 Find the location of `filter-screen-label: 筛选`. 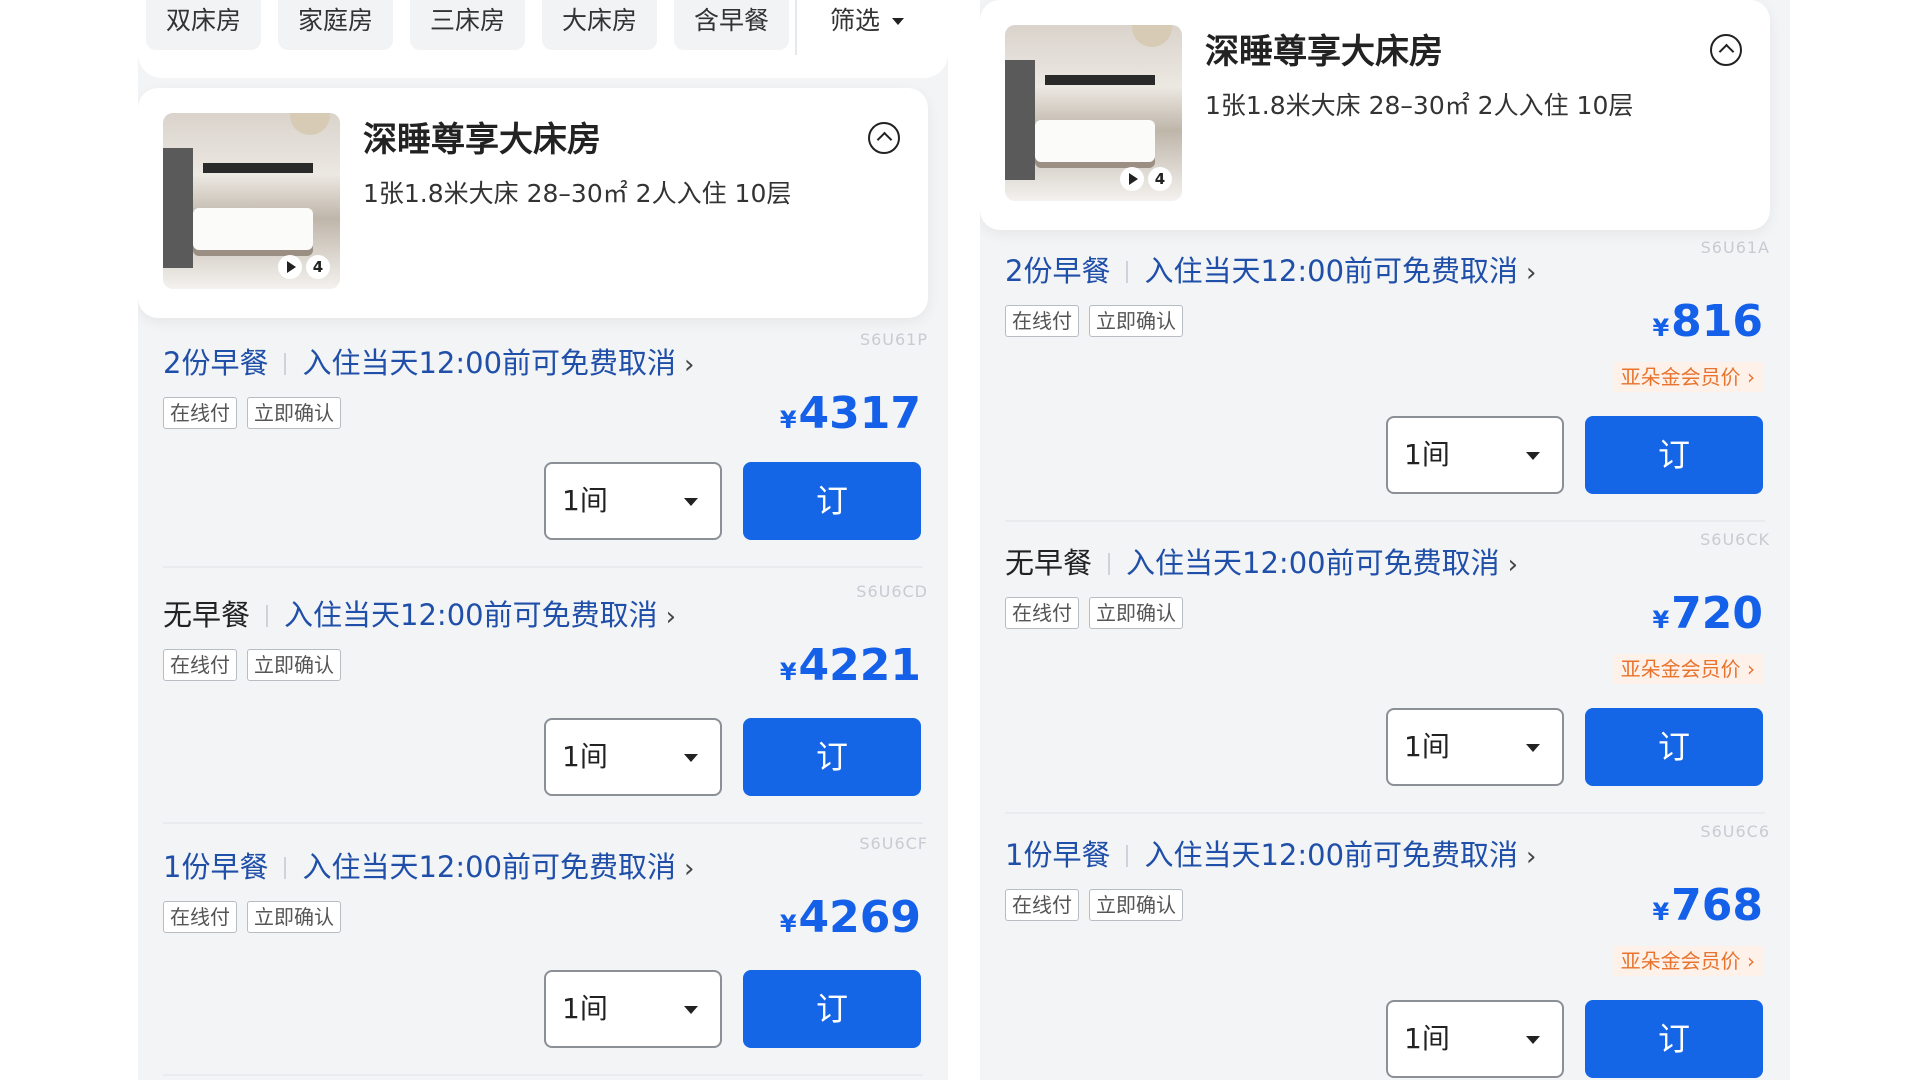

filter-screen-label: 筛选 is located at coordinates (855, 20).